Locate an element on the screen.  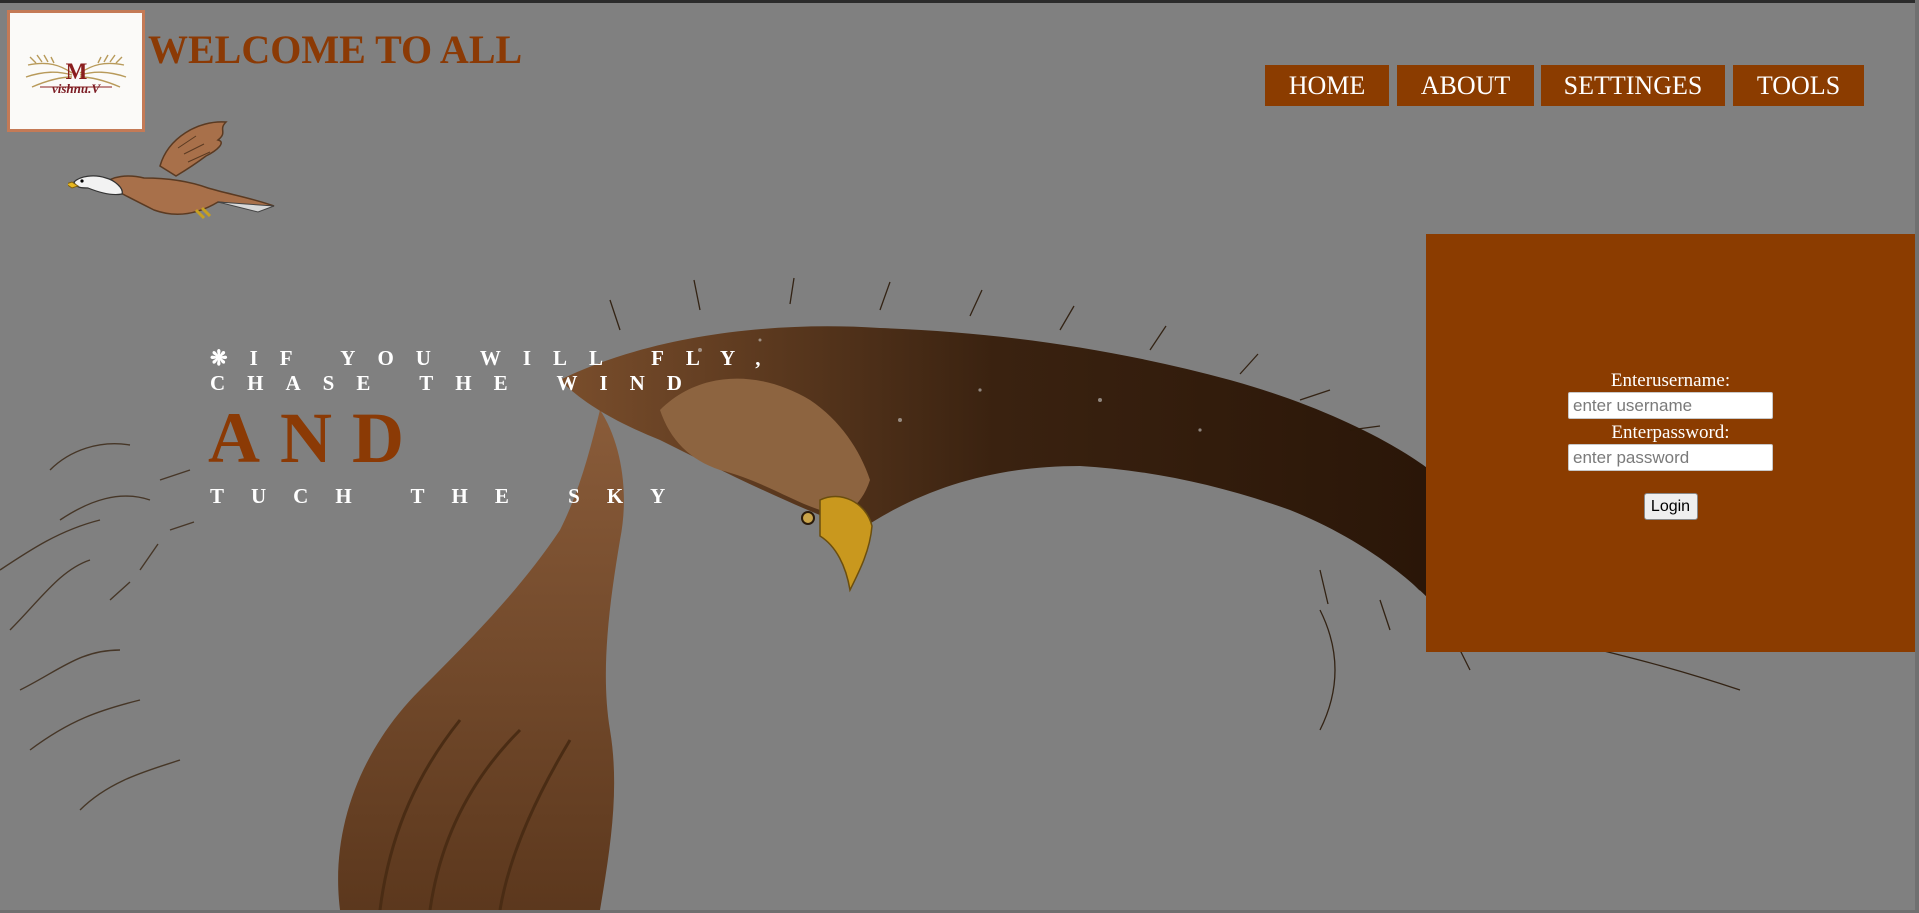
password-input is located at coordinates (1670, 457).